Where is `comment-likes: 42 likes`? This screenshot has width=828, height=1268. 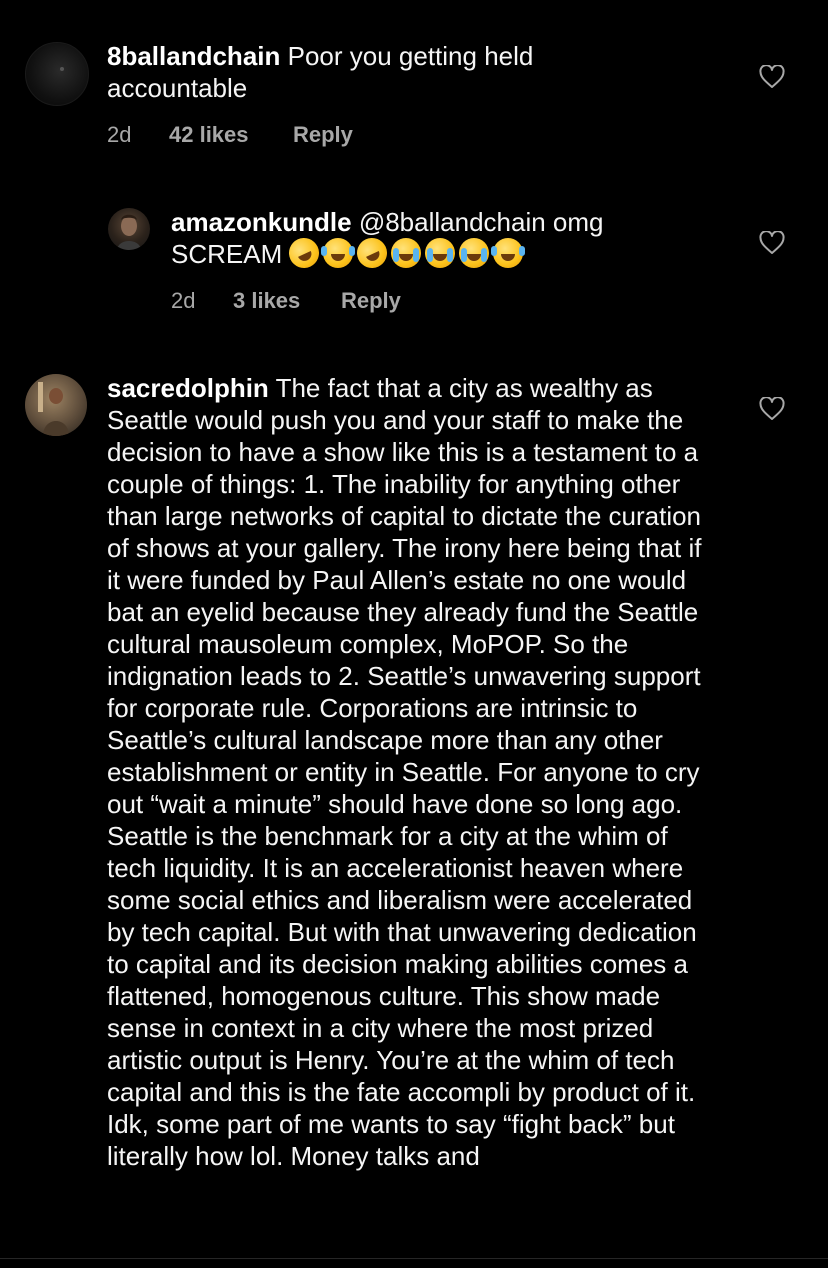 comment-likes: 42 likes is located at coordinates (231, 135).